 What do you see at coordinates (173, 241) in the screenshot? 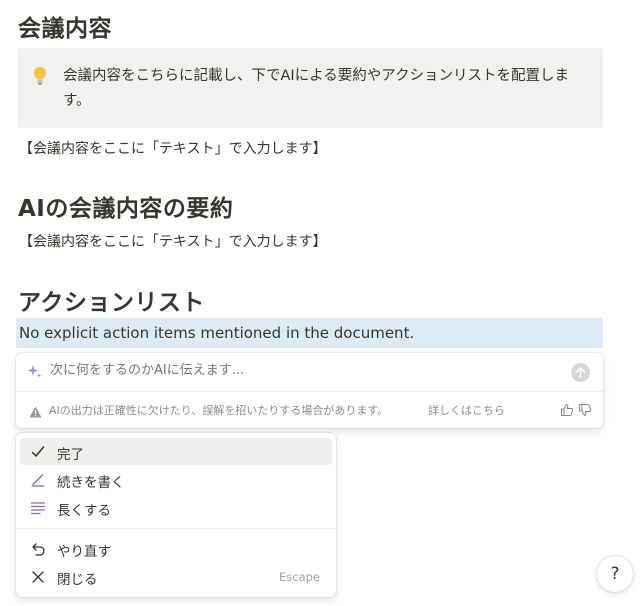
I see `summary-content-placeholder: 【会議内容をここに「テキスト」で入力します】` at bounding box center [173, 241].